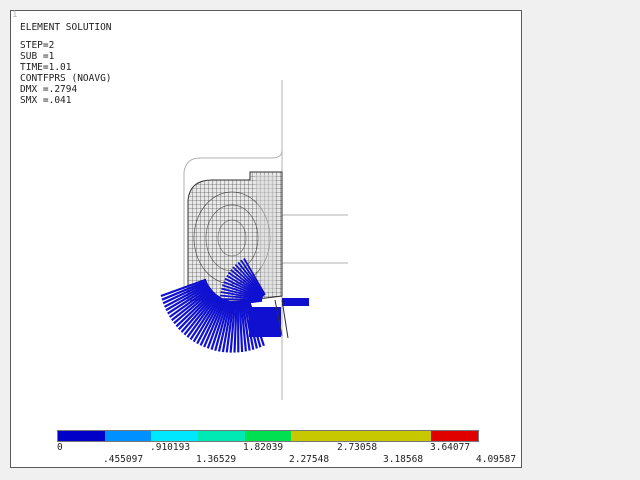 Image resolution: width=640 pixels, height=480 pixels. Describe the element at coordinates (265, 322) in the screenshot. I see `contact-block` at that location.